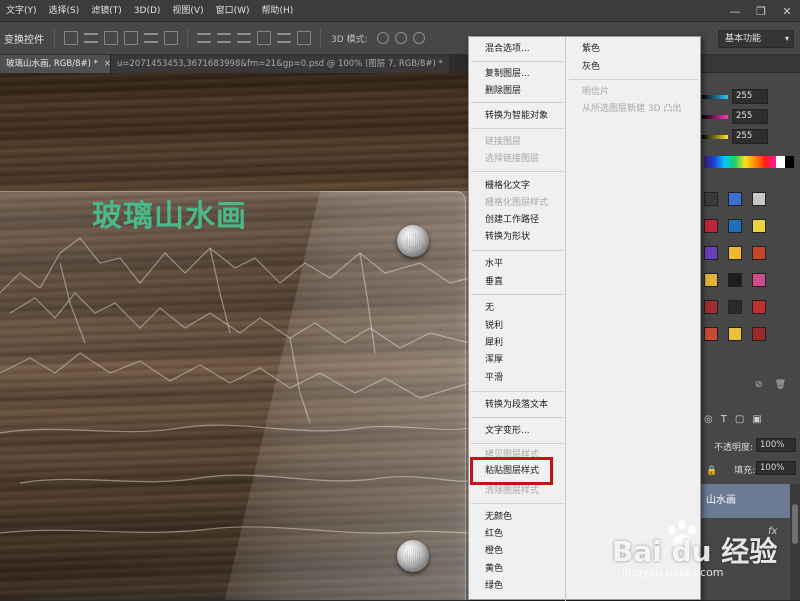  Describe the element at coordinates (596, 92) in the screenshot. I see `menu-item-postcard: 明信片` at that location.